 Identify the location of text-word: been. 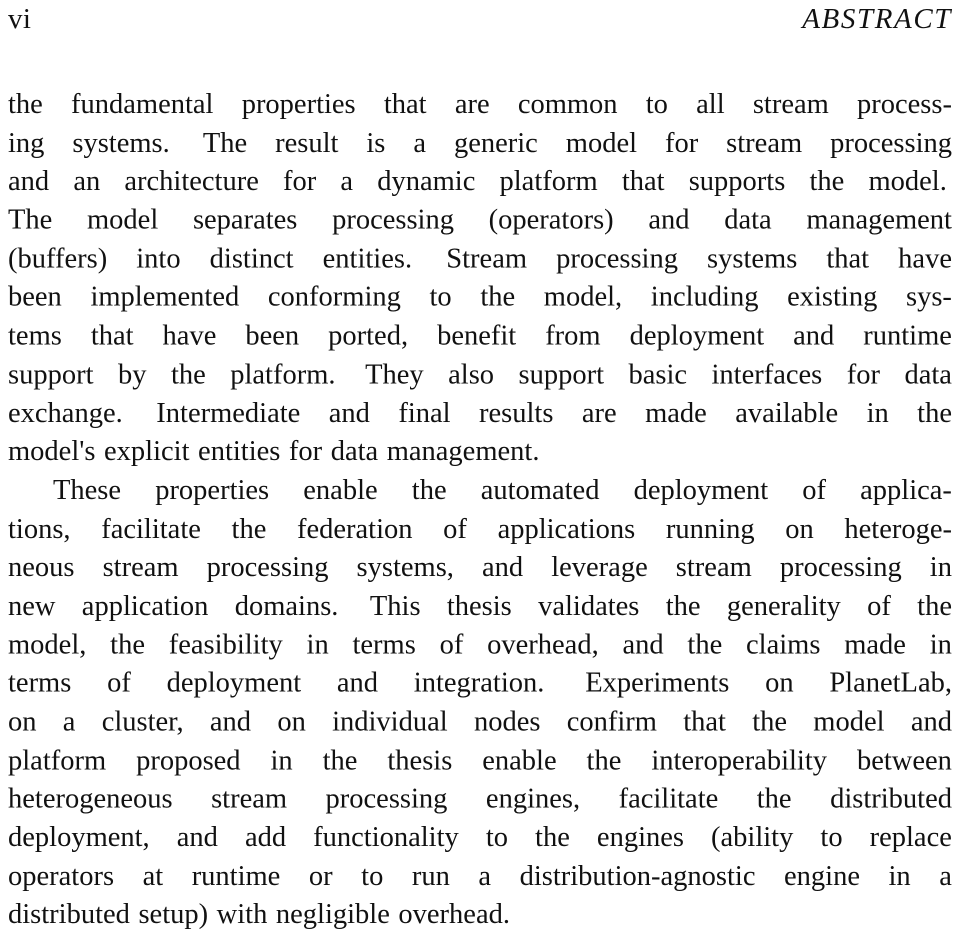
(272, 336).